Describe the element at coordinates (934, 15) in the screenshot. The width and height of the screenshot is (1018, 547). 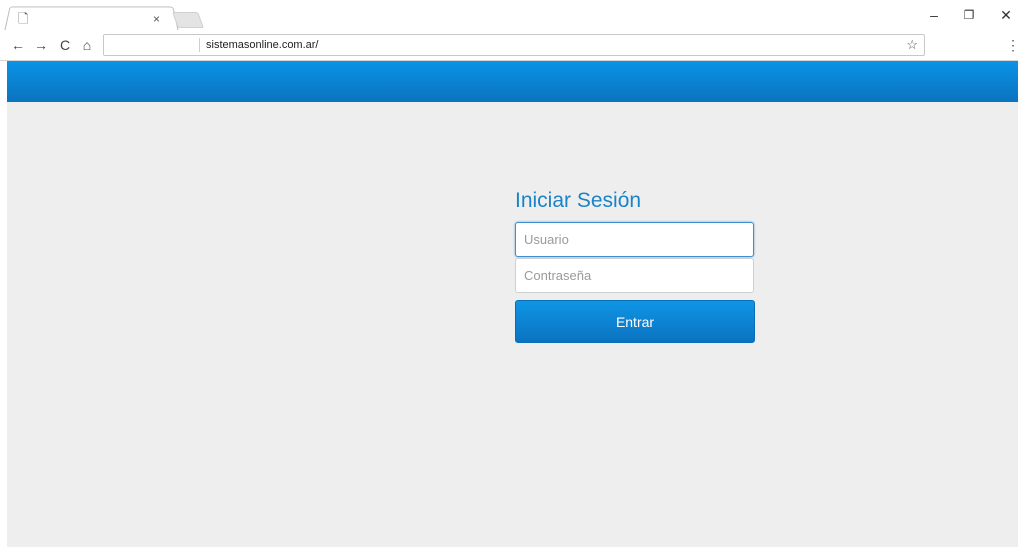
I see `minimize-icon: –` at that location.